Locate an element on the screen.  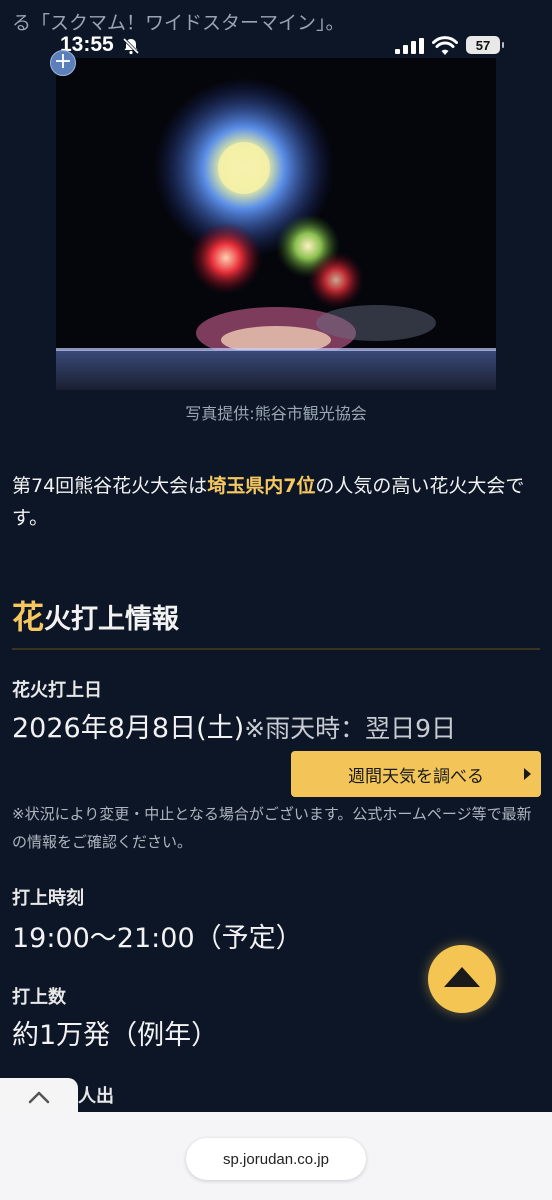
wifi-icon is located at coordinates (445, 45).